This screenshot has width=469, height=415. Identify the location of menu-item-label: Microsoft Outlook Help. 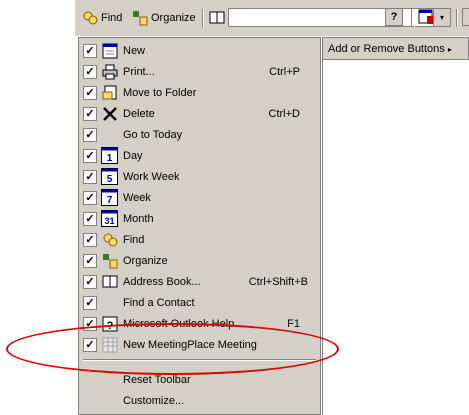
(179, 323).